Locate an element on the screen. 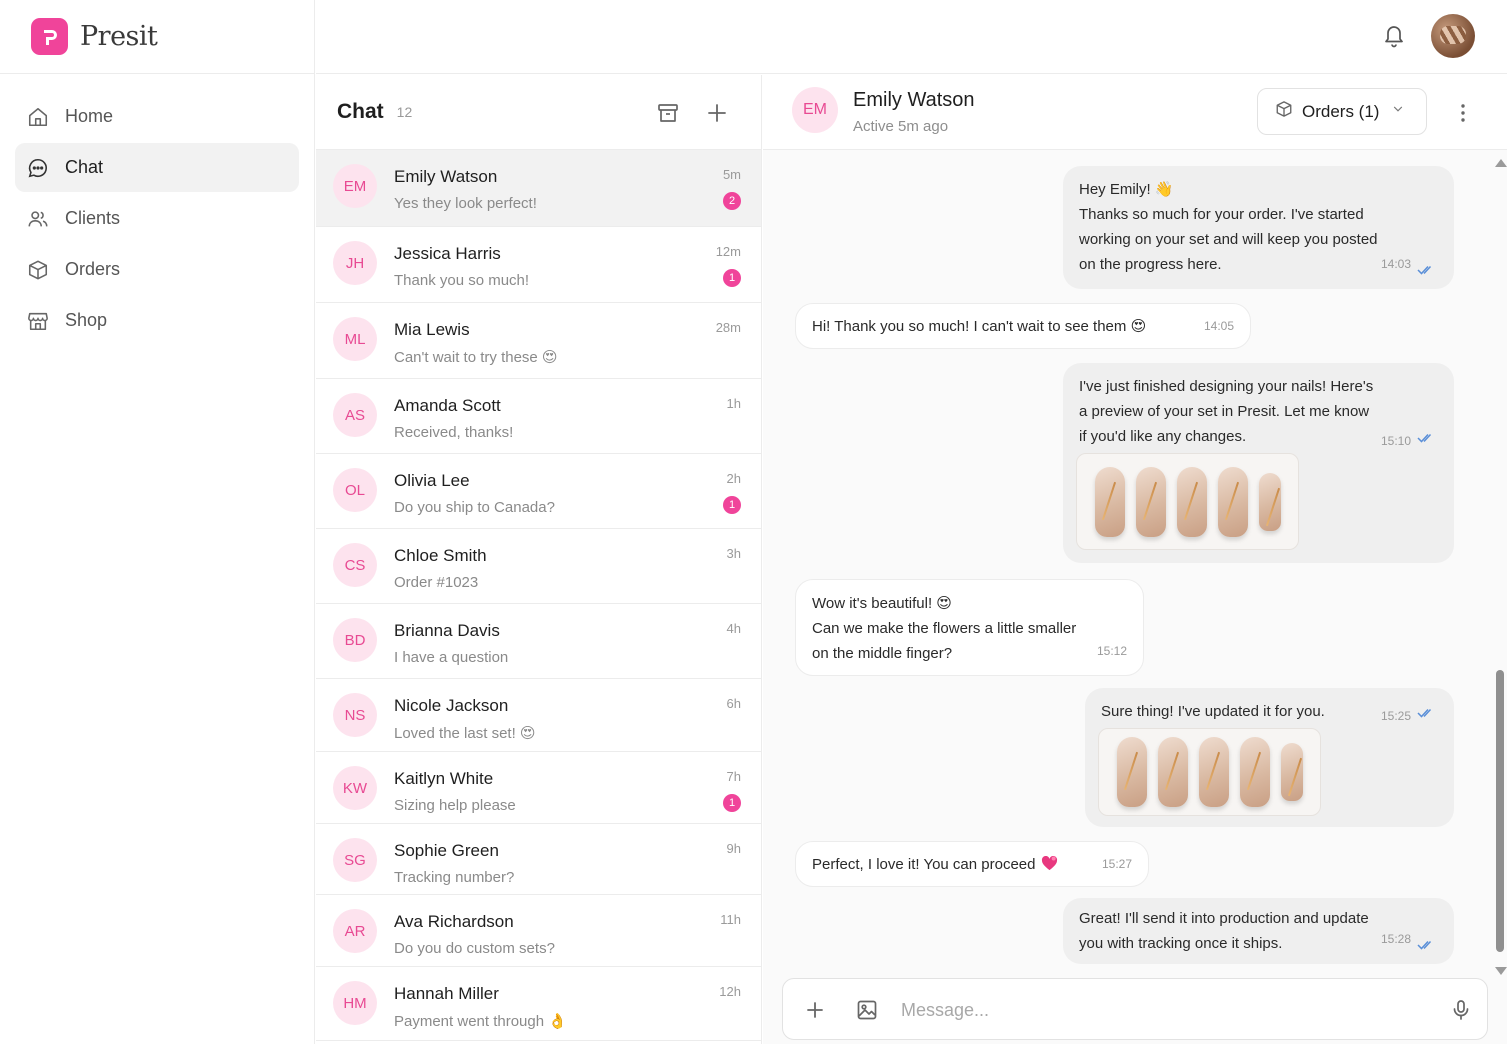 This screenshot has width=1507, height=1044. contact-avatar: AS is located at coordinates (355, 415).